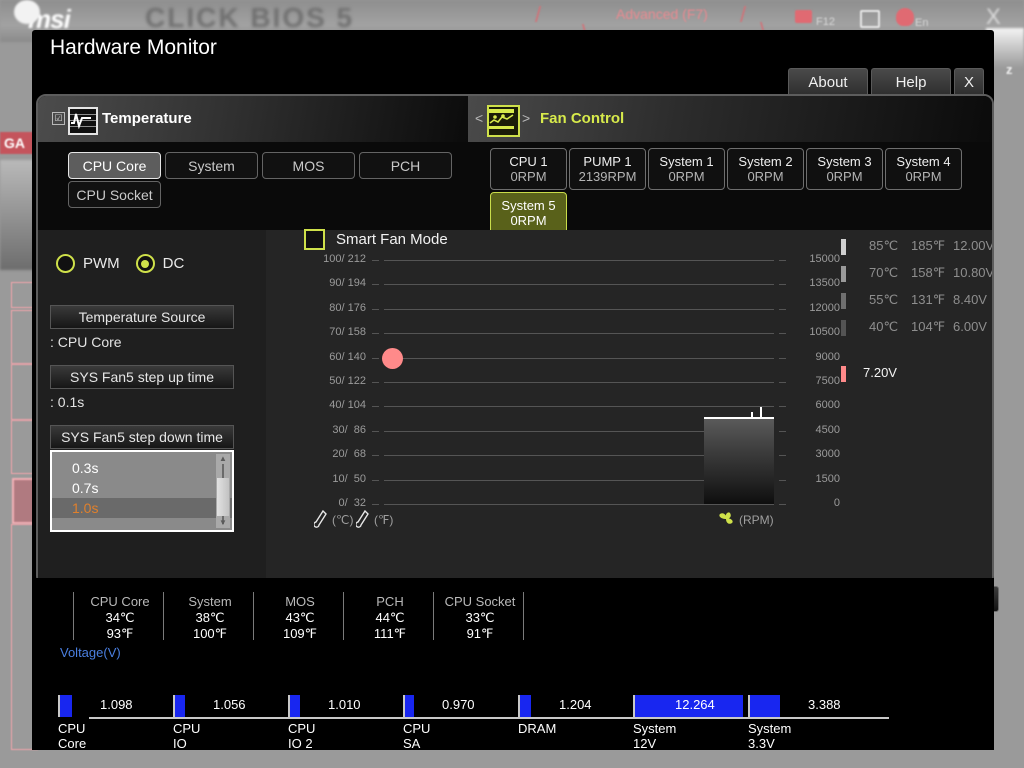  Describe the element at coordinates (142, 377) in the screenshot. I see `step-up-time-button: SYS Fan5 step up time` at that location.